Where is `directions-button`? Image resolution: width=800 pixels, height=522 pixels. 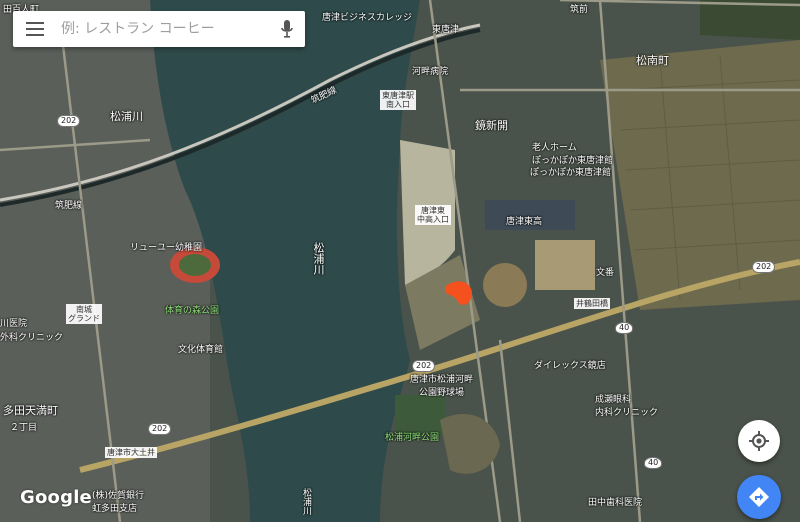 directions-button is located at coordinates (759, 497).